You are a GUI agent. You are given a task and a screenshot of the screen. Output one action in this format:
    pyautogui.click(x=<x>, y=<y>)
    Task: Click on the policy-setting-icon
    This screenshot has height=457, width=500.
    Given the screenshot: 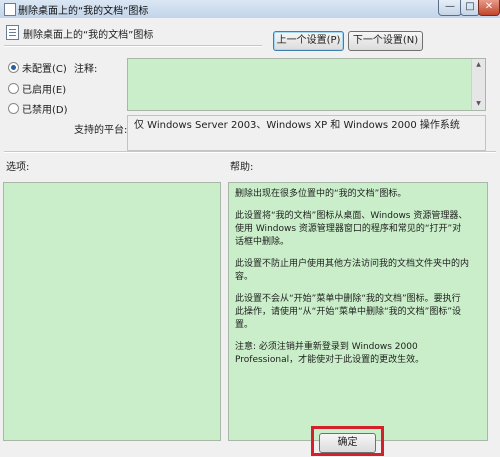 What is the action you would take?
    pyautogui.click(x=12, y=32)
    